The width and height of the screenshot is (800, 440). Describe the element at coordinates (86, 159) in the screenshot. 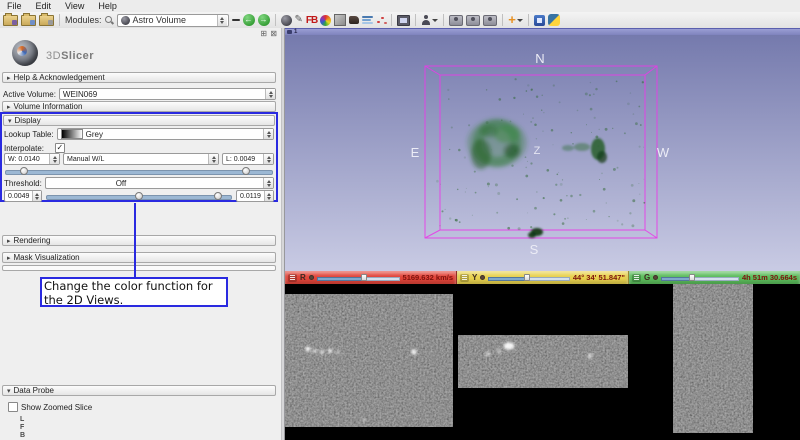

I see `wl-mode-value: Manual W/L` at that location.